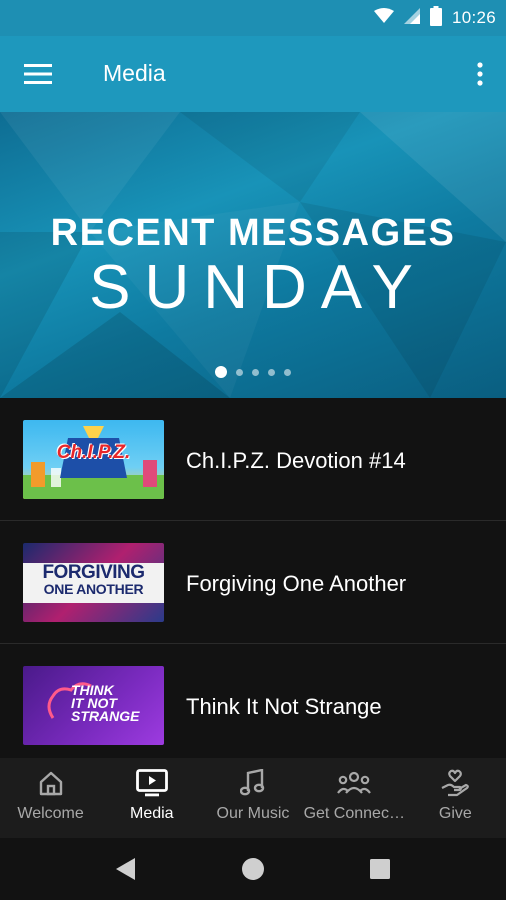 This screenshot has height=900, width=506. I want to click on wifi-icon, so click(383, 18).